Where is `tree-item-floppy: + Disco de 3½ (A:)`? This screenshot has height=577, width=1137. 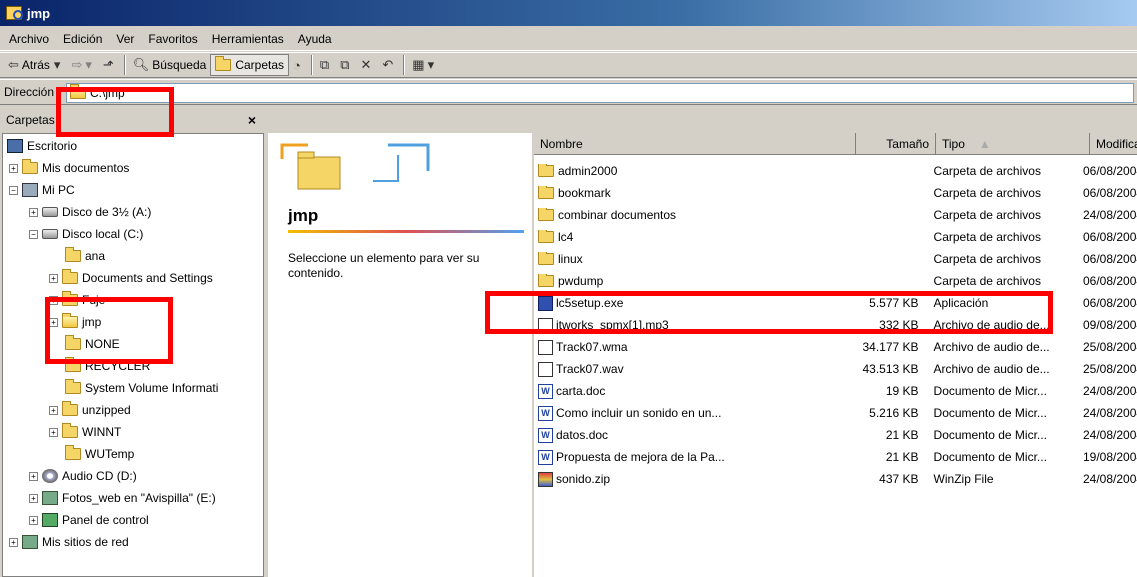
tree-item-floppy: + Disco de 3½ (A:) is located at coordinates (90, 212).